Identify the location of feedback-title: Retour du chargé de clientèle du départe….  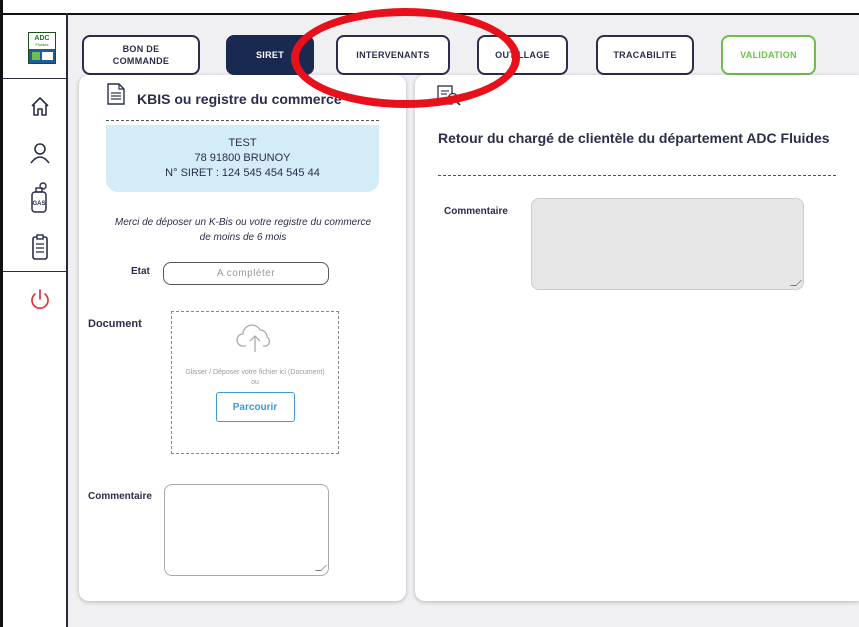
(634, 138).